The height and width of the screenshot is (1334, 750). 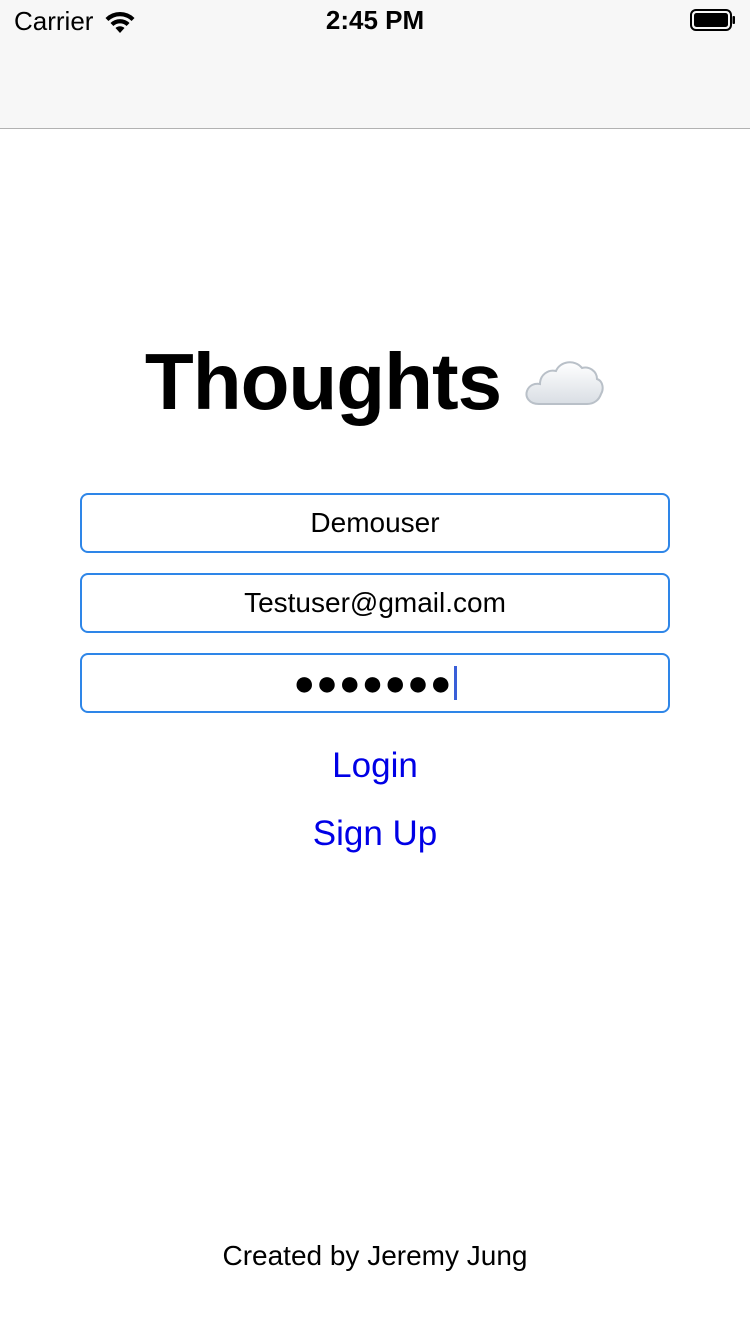 What do you see at coordinates (564, 383) in the screenshot?
I see `cloud-icon` at bounding box center [564, 383].